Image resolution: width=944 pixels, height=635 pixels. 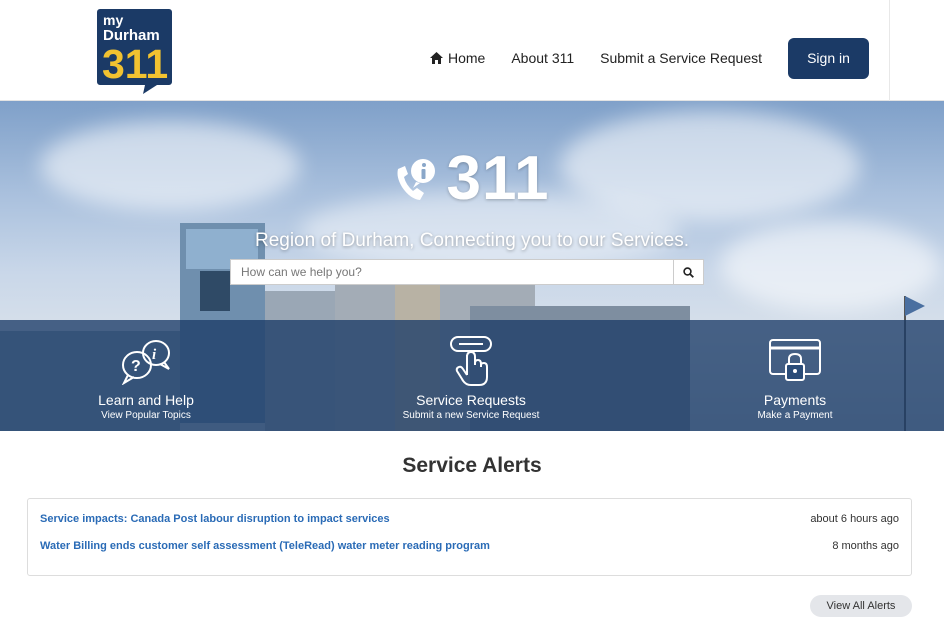 I want to click on service-alerts-heading: Service Alerts, so click(x=472, y=465).